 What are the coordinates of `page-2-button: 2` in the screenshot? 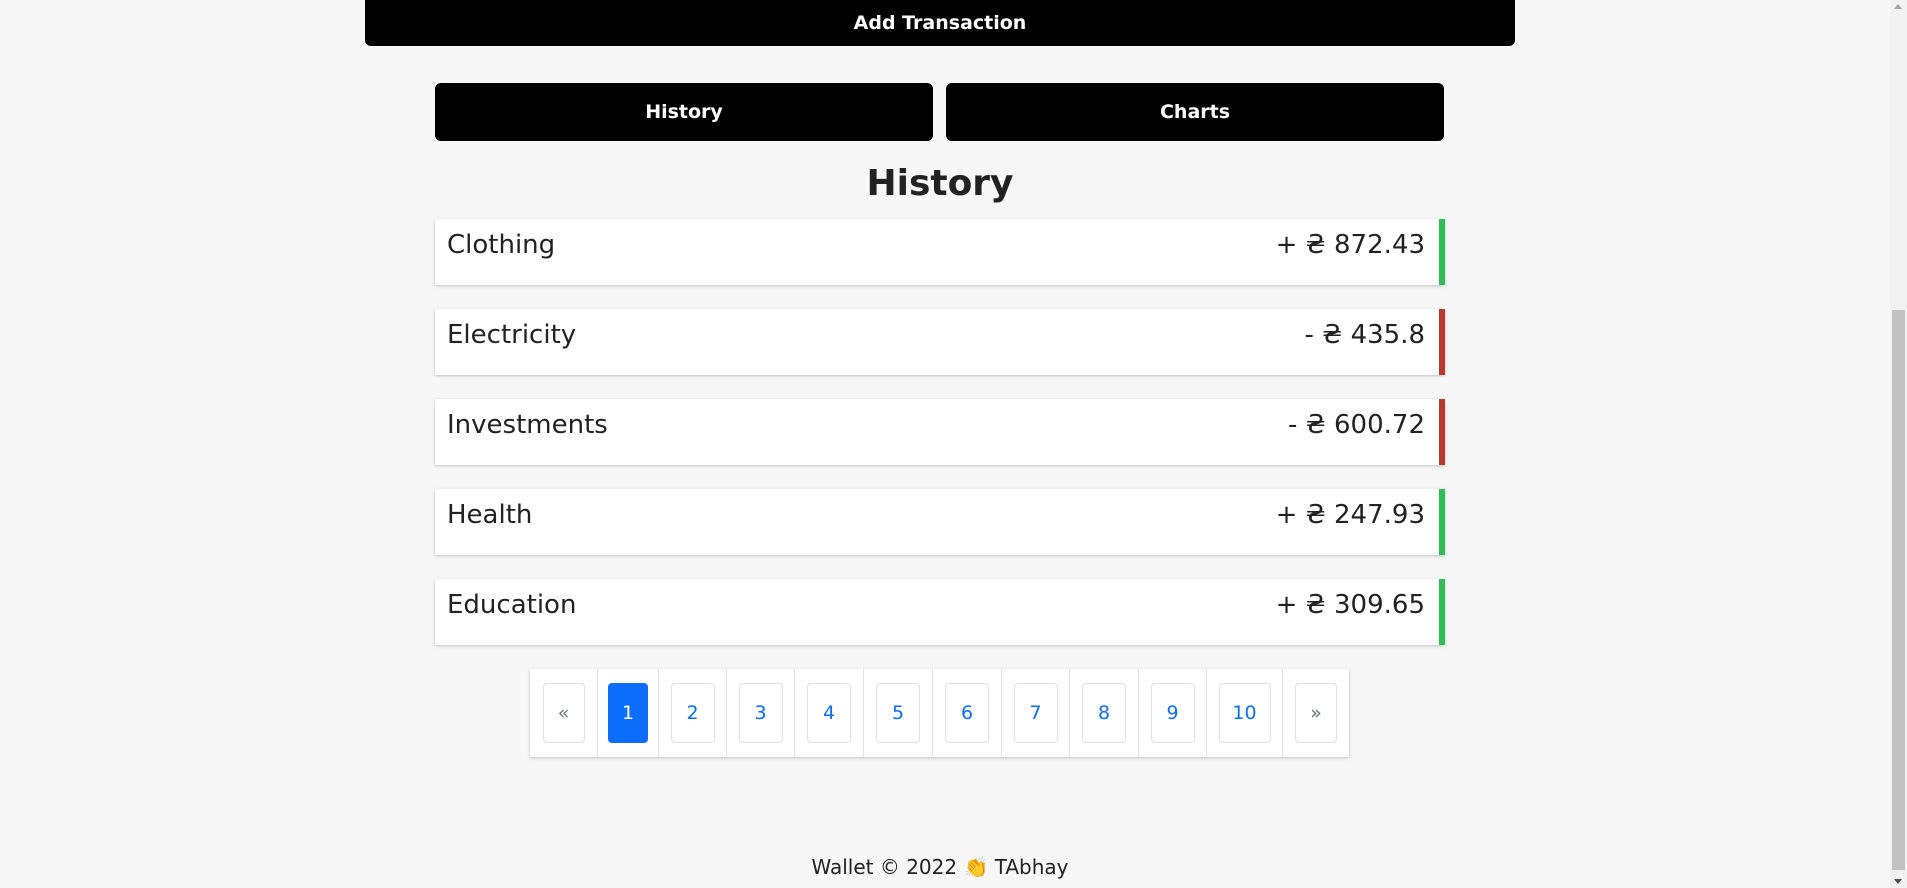 It's located at (692, 713).